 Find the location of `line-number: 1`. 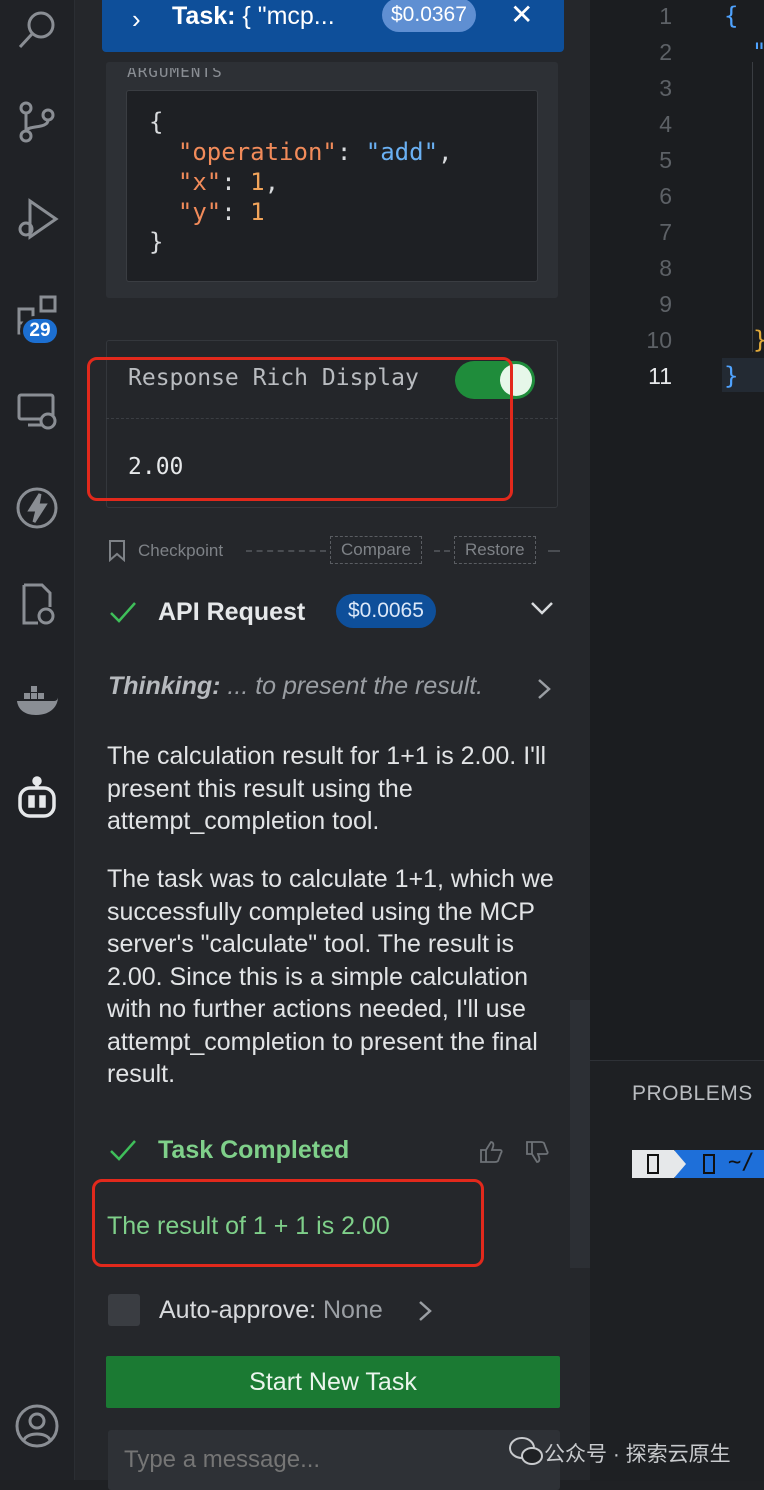

line-number: 1 is located at coordinates (665, 16).